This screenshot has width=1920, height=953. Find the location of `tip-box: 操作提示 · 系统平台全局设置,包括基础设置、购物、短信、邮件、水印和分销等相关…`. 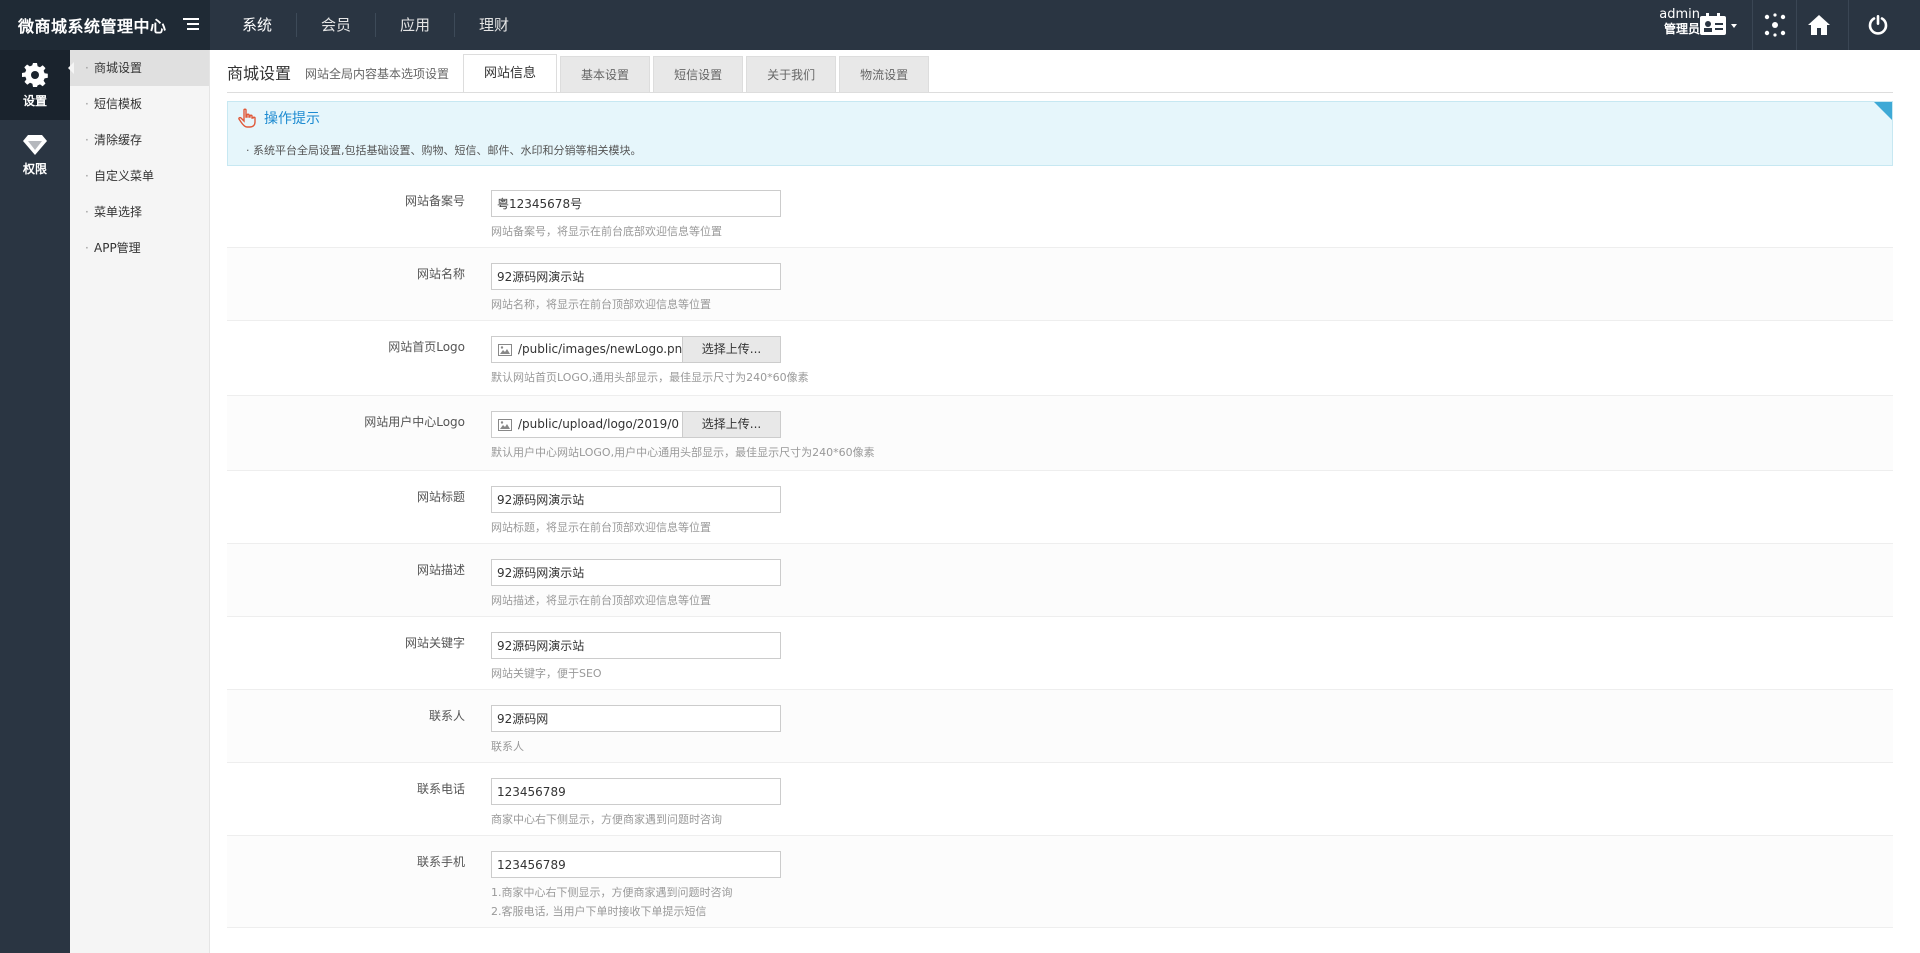

tip-box: 操作提示 · 系统平台全局设置,包括基础设置、购物、短信、邮件、水印和分销等相关… is located at coordinates (1060, 133).